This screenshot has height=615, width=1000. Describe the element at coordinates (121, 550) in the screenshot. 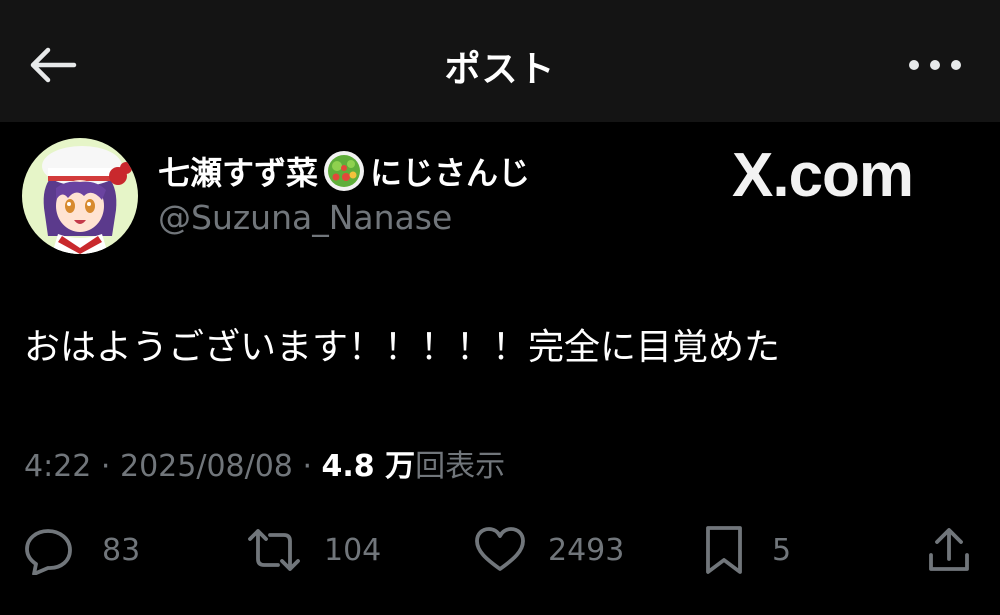

I see `reply-count: 83` at that location.